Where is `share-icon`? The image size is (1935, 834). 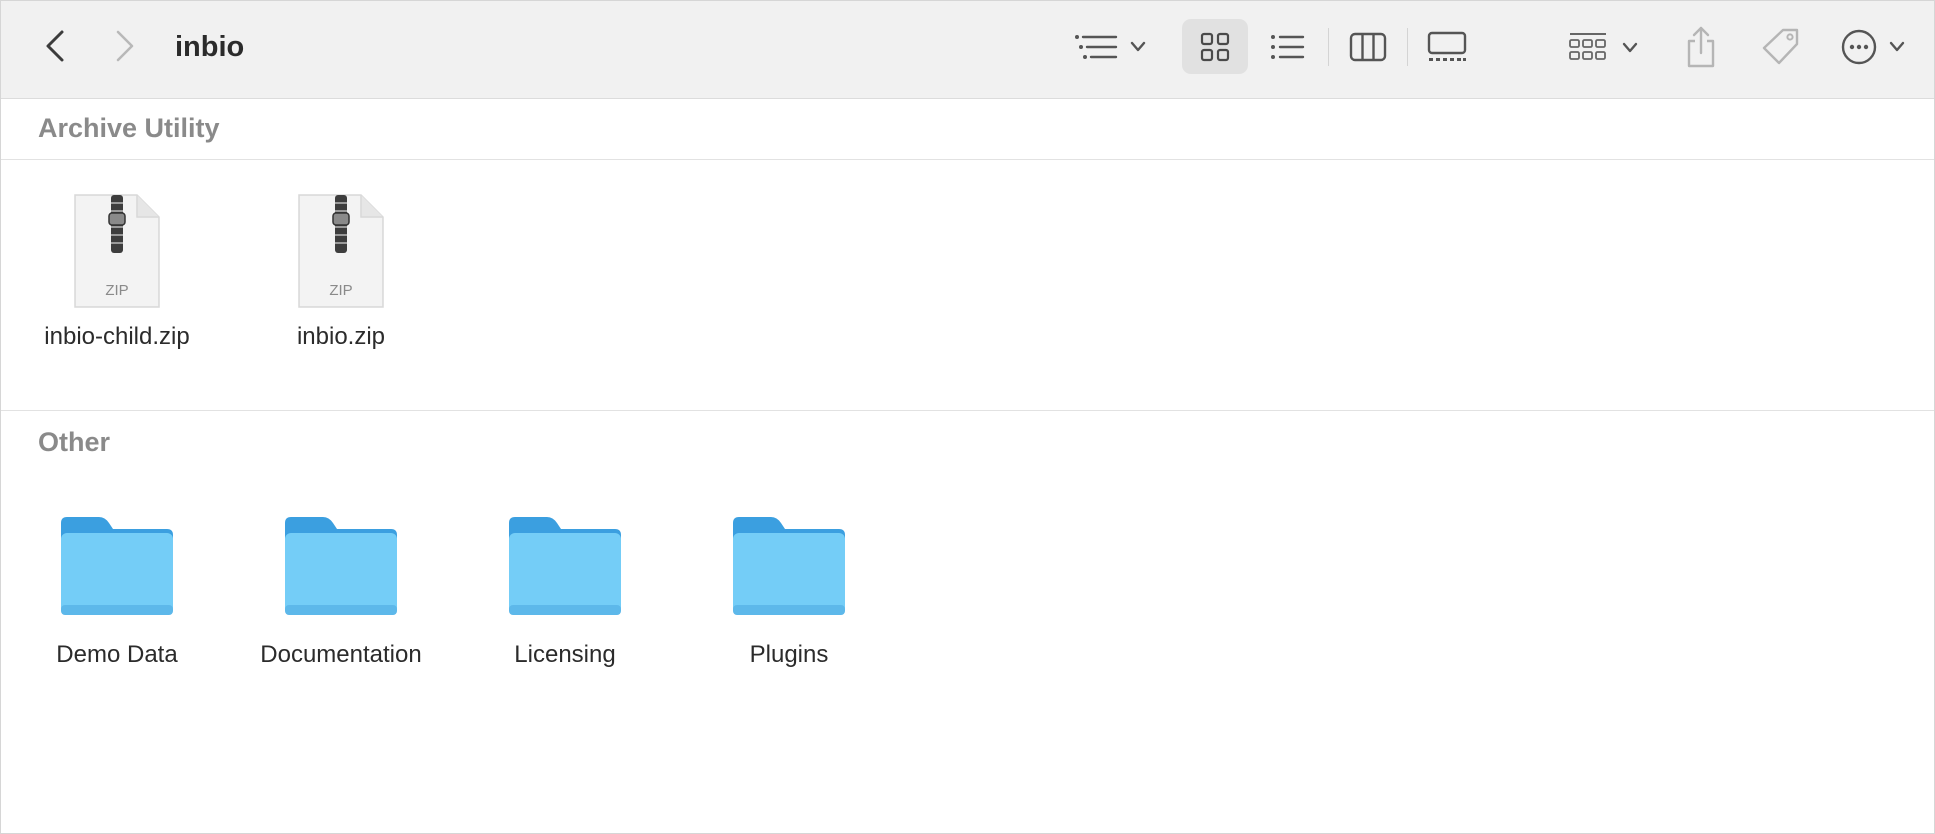
share-icon is located at coordinates (1701, 47).